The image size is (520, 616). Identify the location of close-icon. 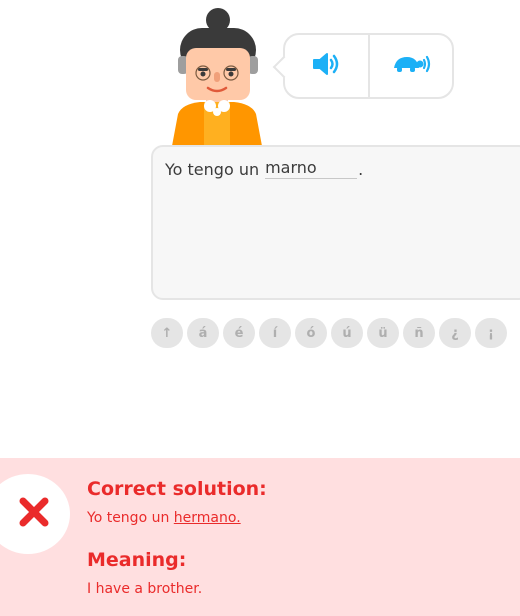
(28, 514).